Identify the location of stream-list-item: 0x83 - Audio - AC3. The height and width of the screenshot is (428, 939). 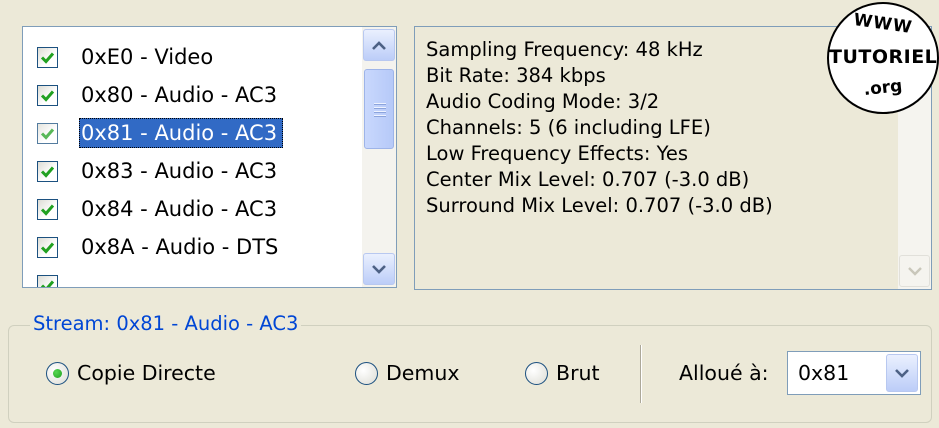
(193, 171).